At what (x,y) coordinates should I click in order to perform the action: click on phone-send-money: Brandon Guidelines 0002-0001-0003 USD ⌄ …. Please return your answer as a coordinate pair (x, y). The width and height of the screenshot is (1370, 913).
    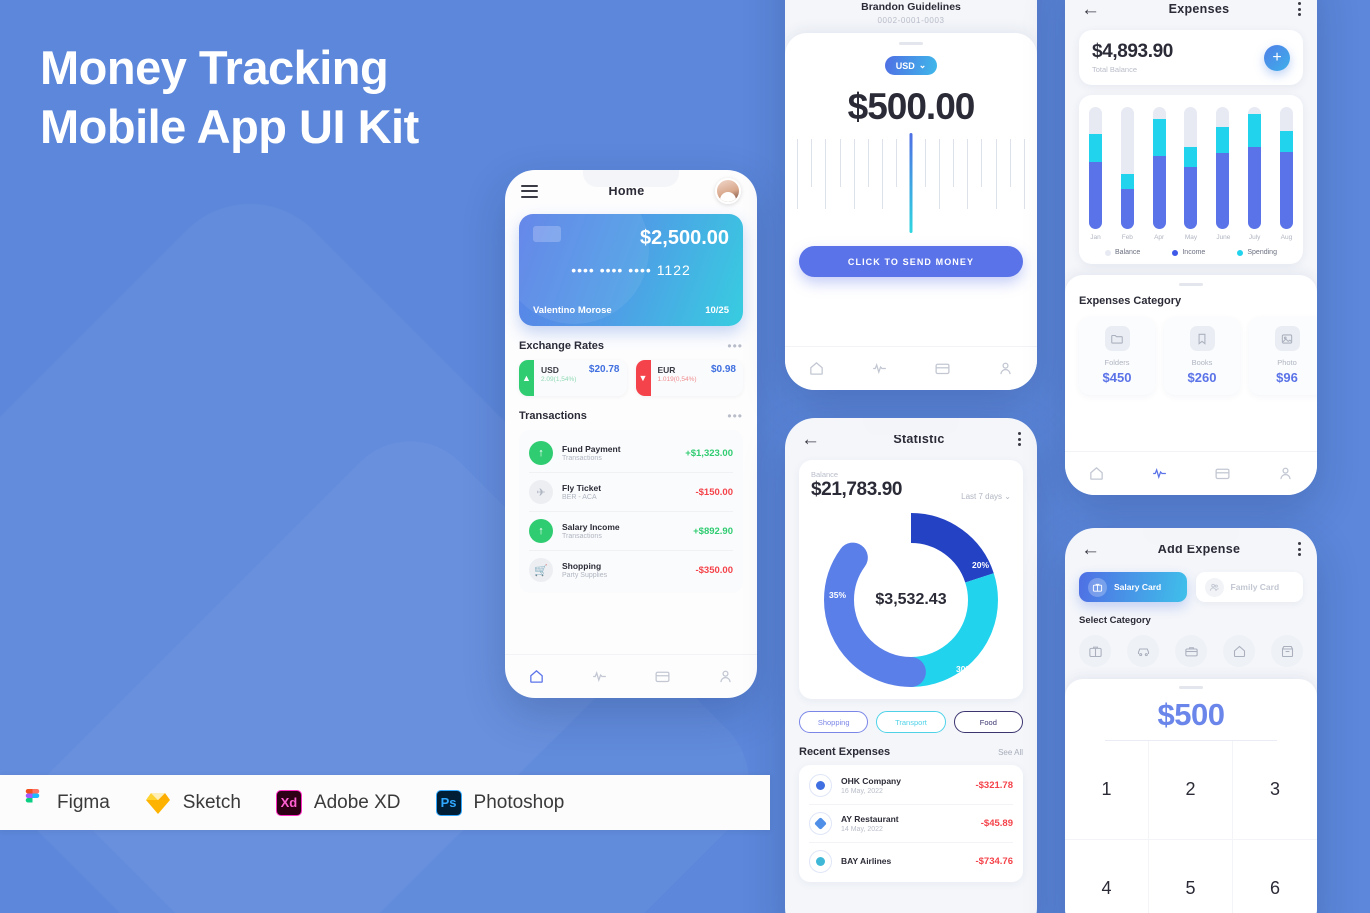
    Looking at the image, I should click on (911, 195).